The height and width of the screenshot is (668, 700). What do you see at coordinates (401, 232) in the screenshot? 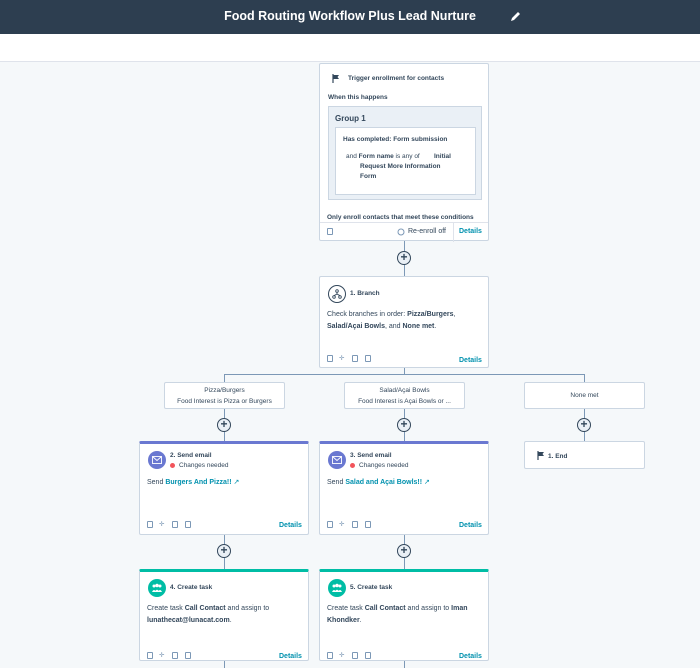
I see `refresh-icon` at bounding box center [401, 232].